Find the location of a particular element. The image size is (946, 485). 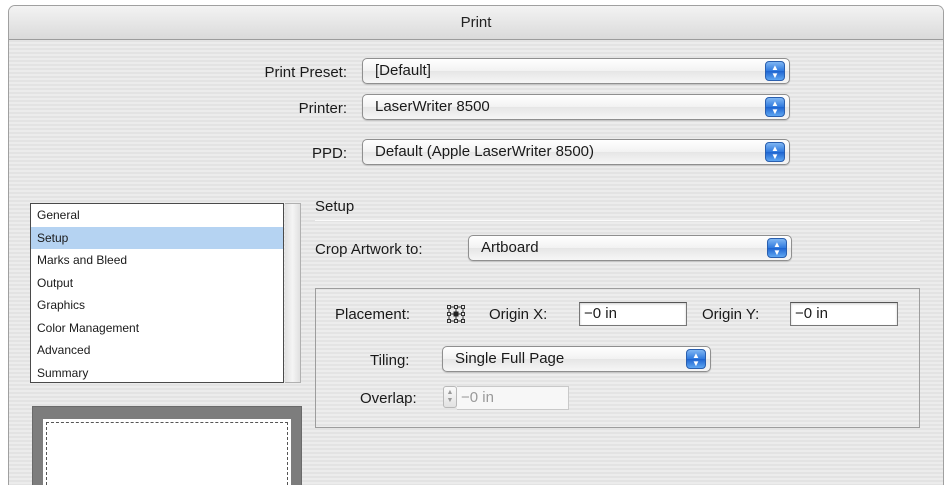

crop-artwork-popup: Artboard ▲ ▼ is located at coordinates (630, 248).